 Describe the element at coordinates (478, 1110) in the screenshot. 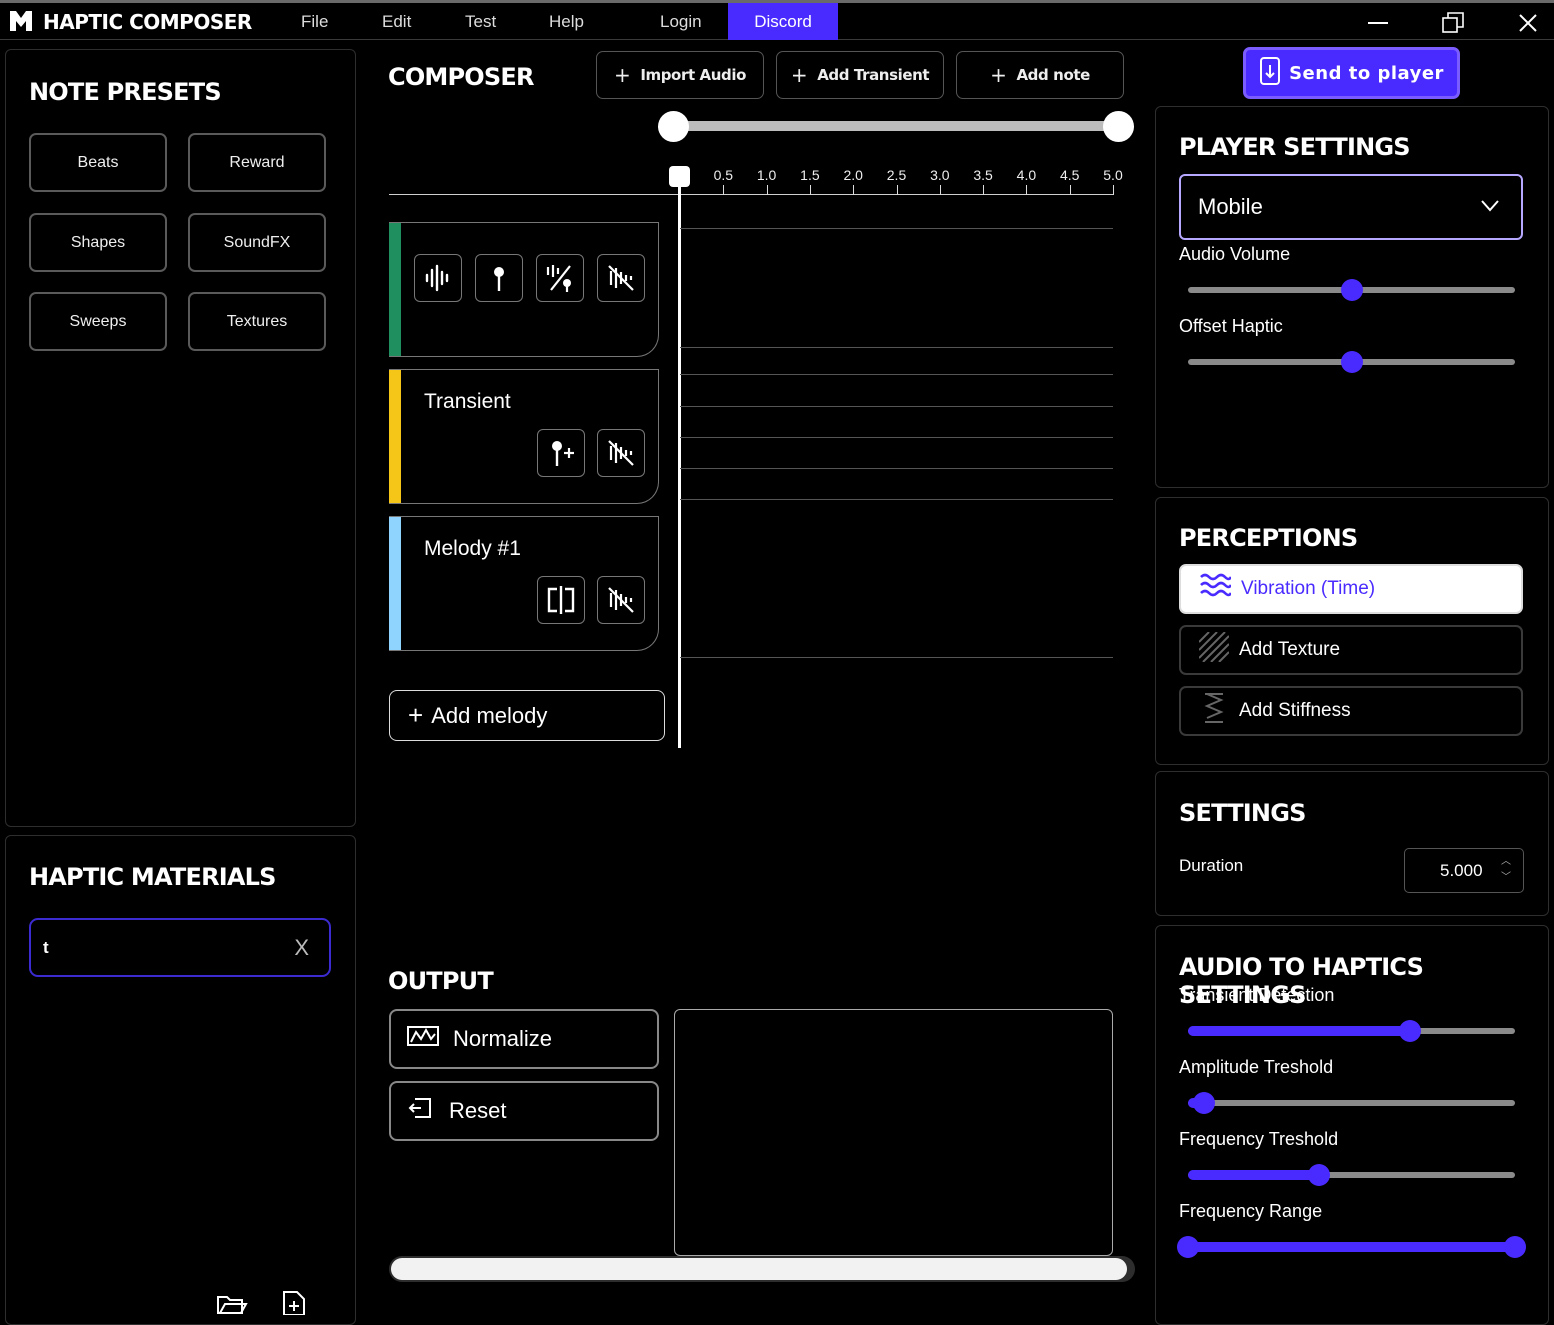

I see `reset-label: Reset` at that location.